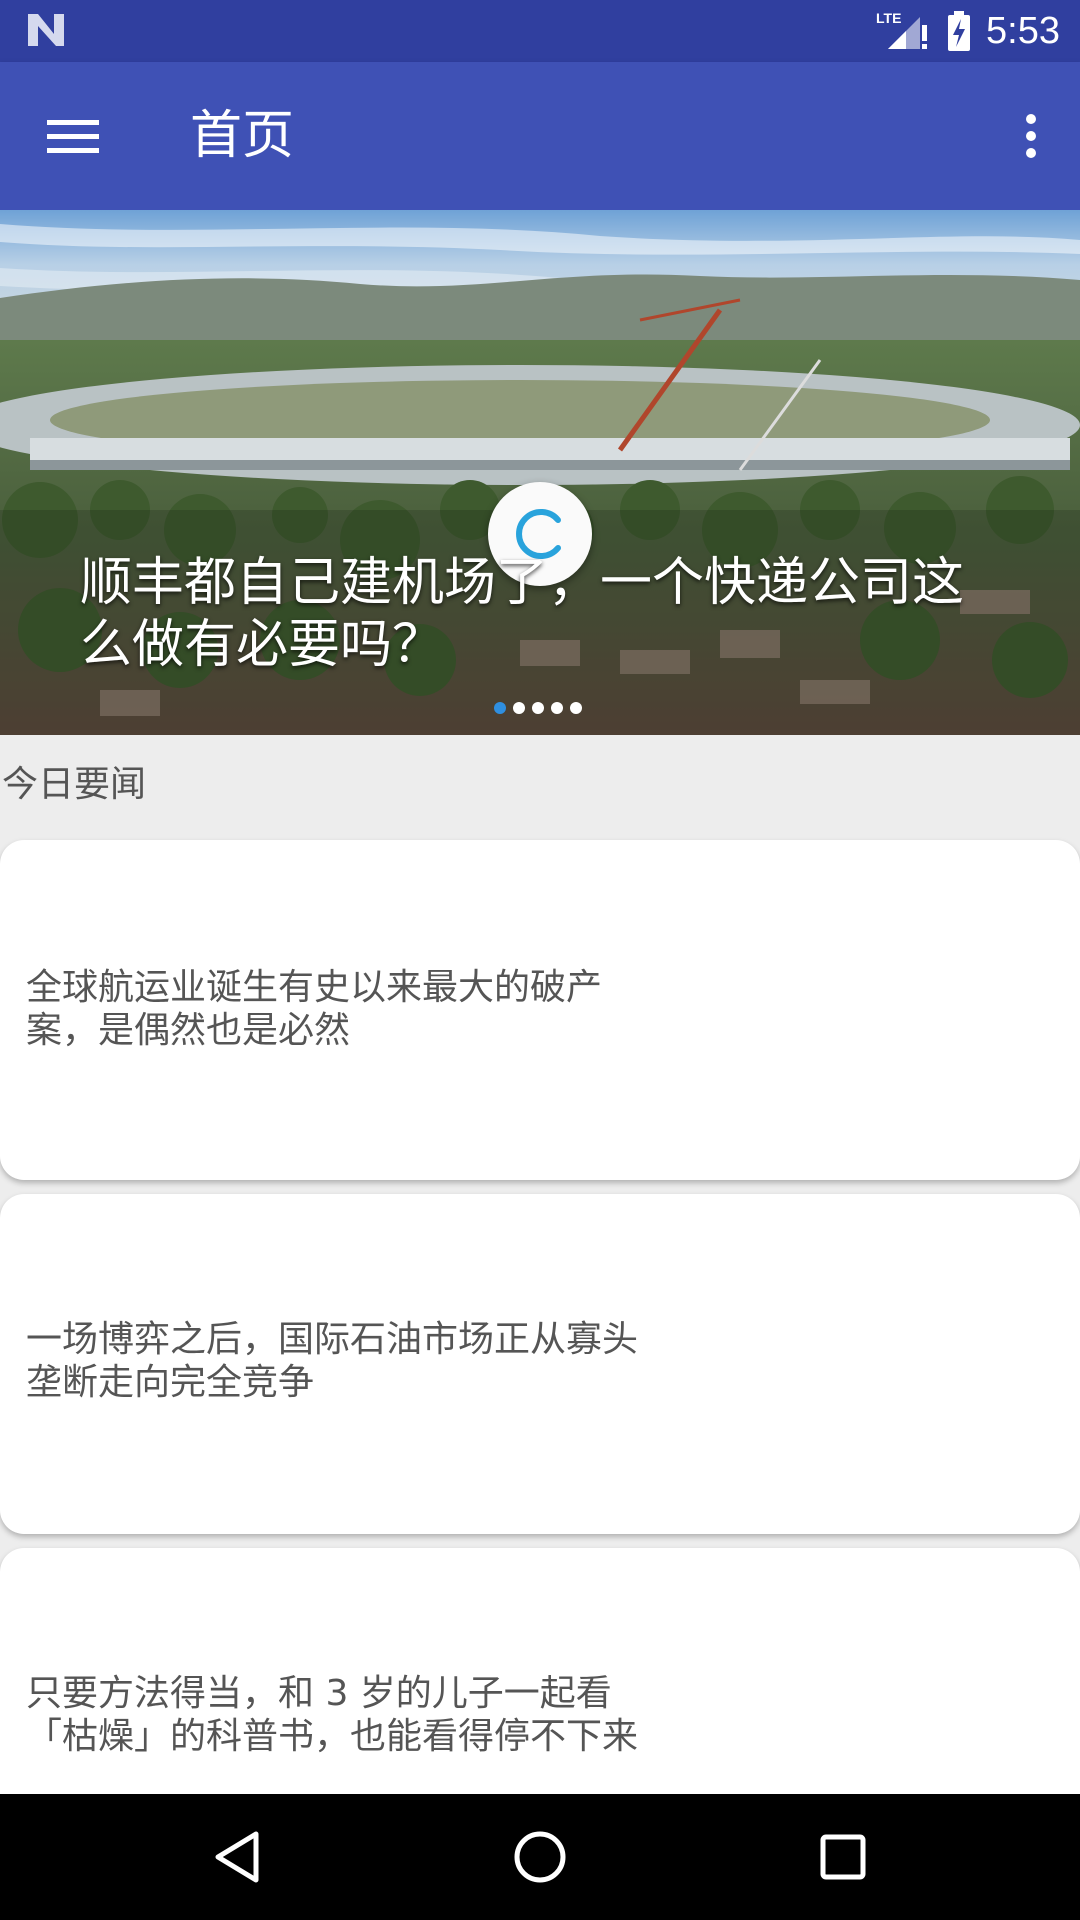 Image resolution: width=1080 pixels, height=1920 pixels. Describe the element at coordinates (314, 987) in the screenshot. I see `title-line: 全球航运业诞生有史以来最大的破产` at that location.